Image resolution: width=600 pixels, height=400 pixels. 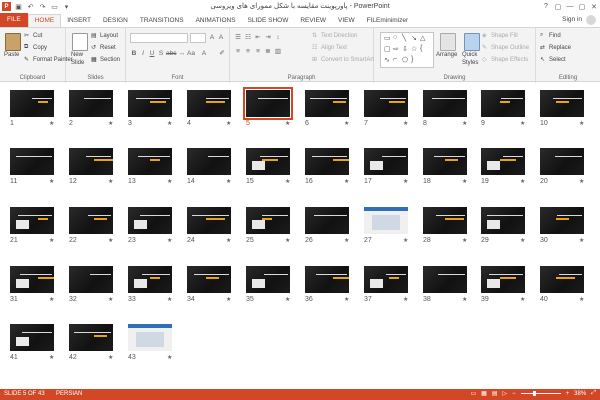 I want to click on new-slide-button: New, so click(x=77, y=55).